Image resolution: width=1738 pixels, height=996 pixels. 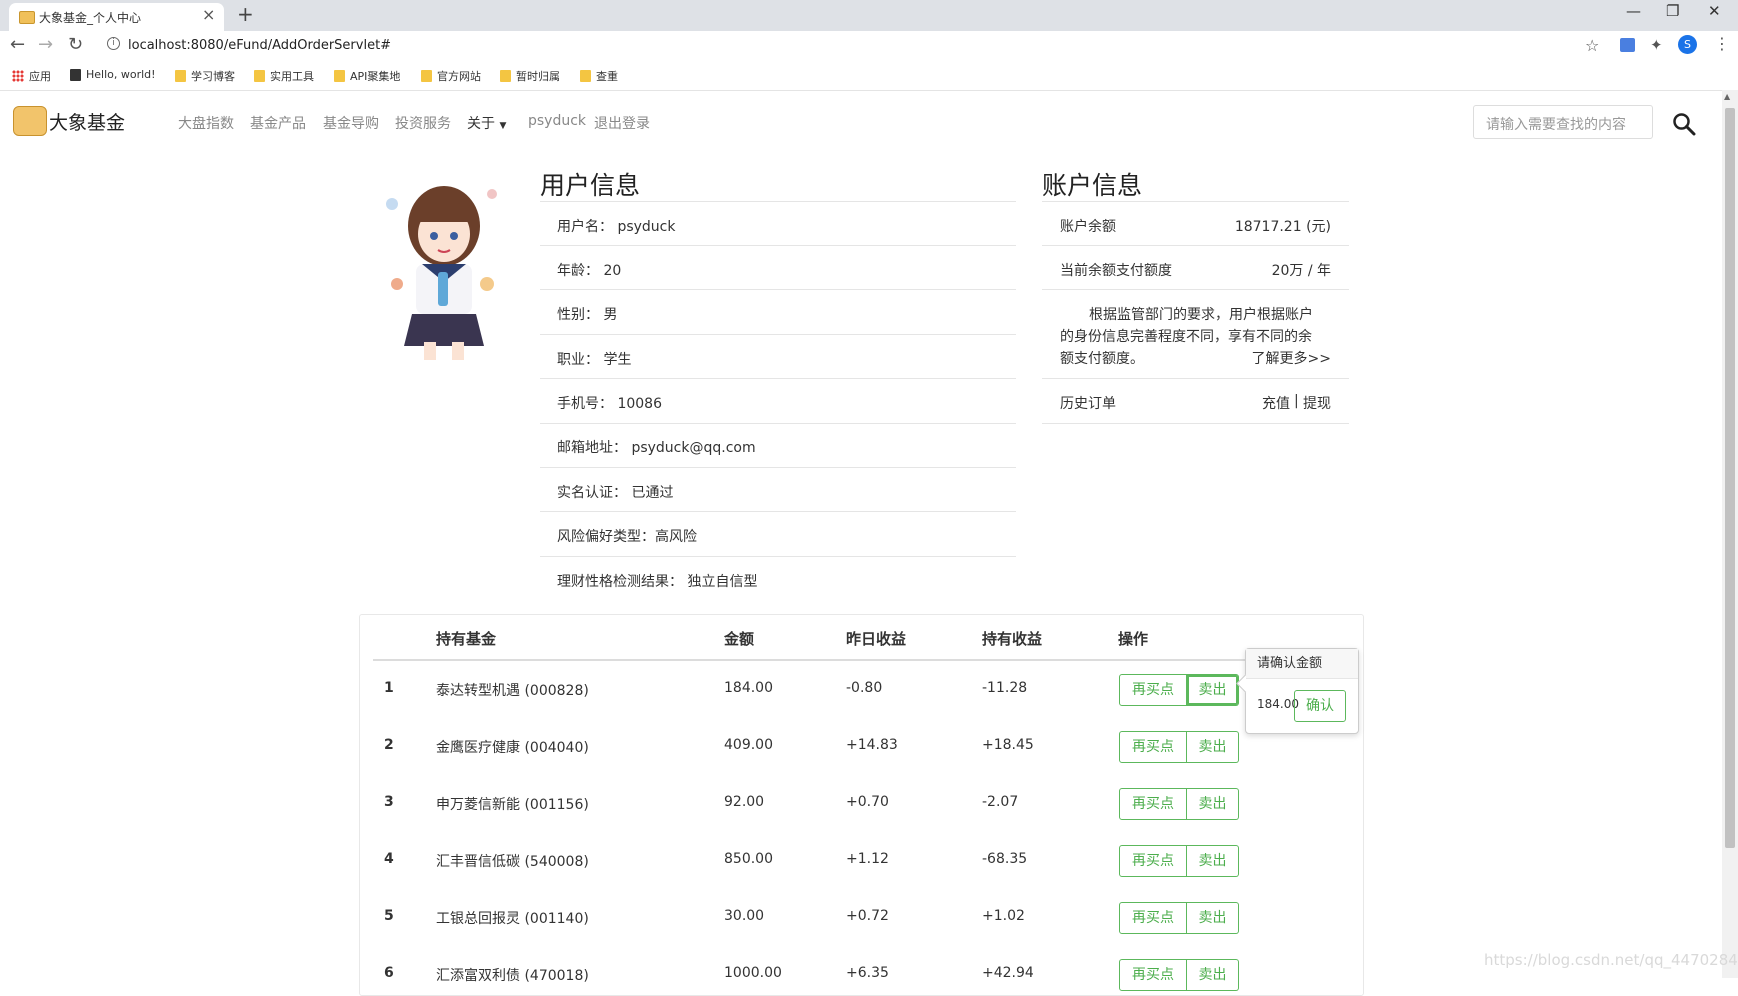 What do you see at coordinates (451, 76) in the screenshot?
I see `bookmark-folder-official: 官方网站` at bounding box center [451, 76].